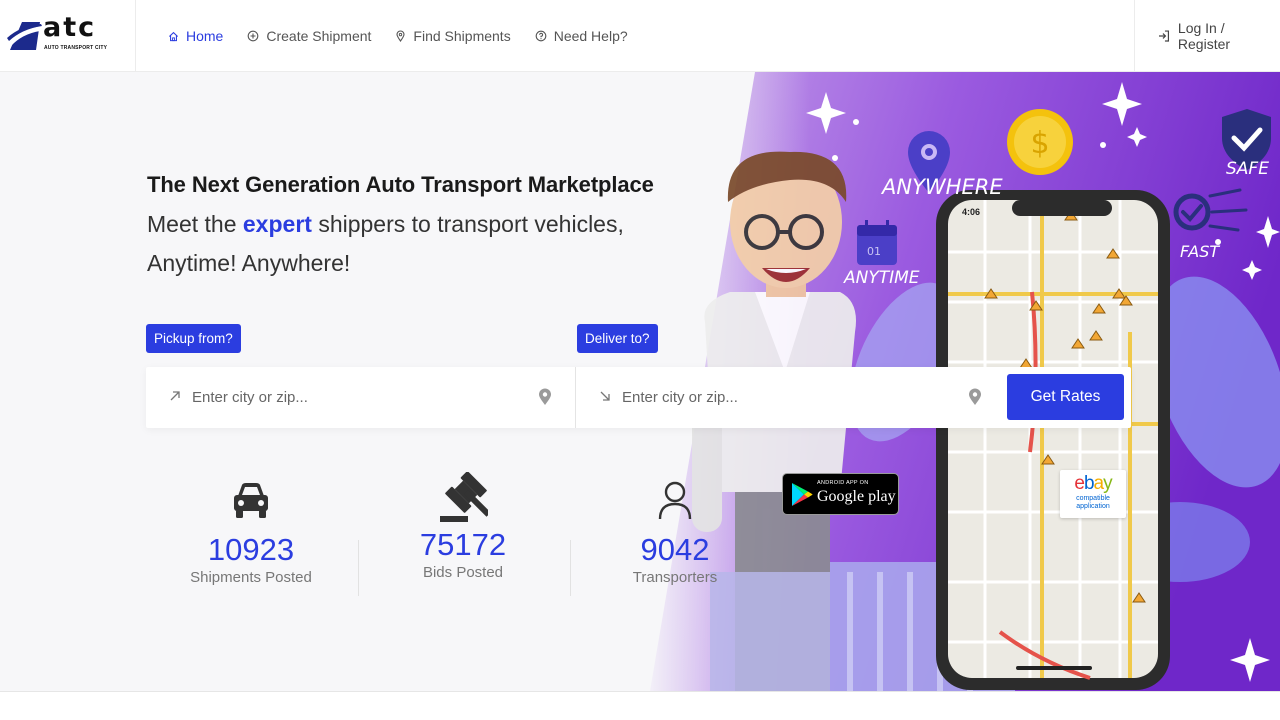 This screenshot has width=1280, height=720. I want to click on stat-label: Shipments Posted, so click(251, 577).